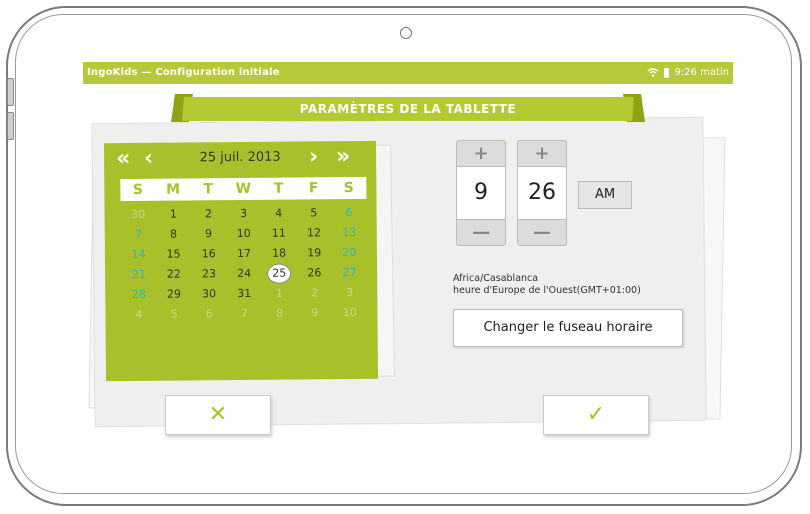  I want to click on calendar-day-label: 28, so click(138, 294).